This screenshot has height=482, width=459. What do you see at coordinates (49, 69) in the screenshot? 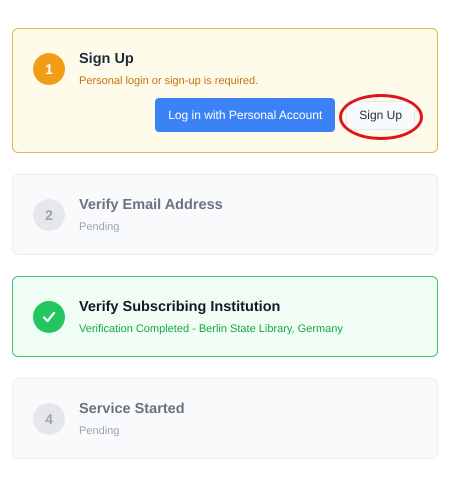
I see `step-number: 1` at bounding box center [49, 69].